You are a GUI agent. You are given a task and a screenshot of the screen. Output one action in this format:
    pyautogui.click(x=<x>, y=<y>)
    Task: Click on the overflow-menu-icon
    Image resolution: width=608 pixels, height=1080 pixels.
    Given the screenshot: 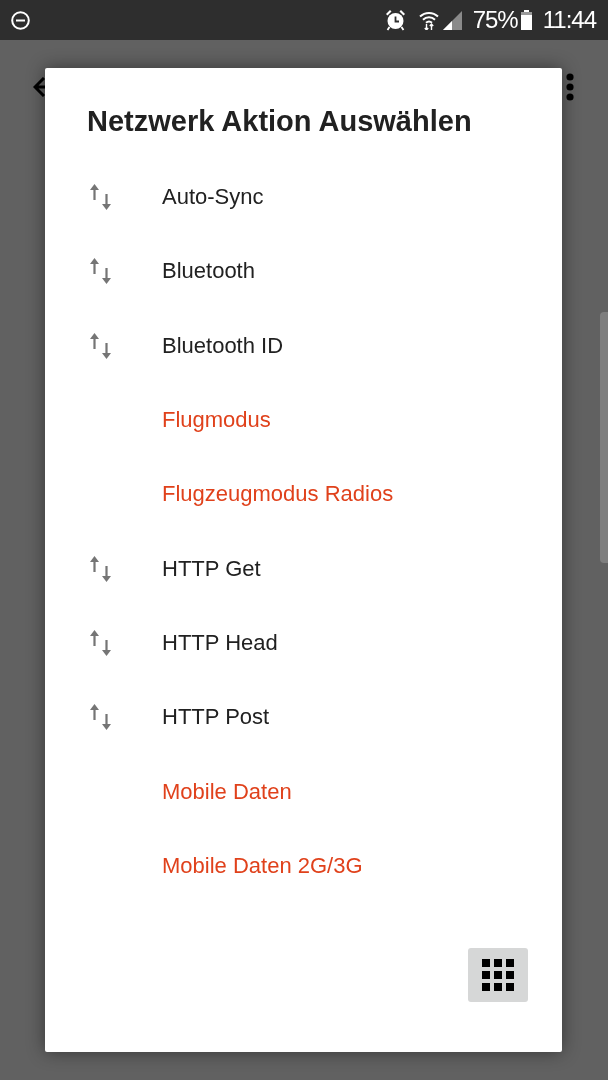 What is the action you would take?
    pyautogui.click(x=570, y=87)
    